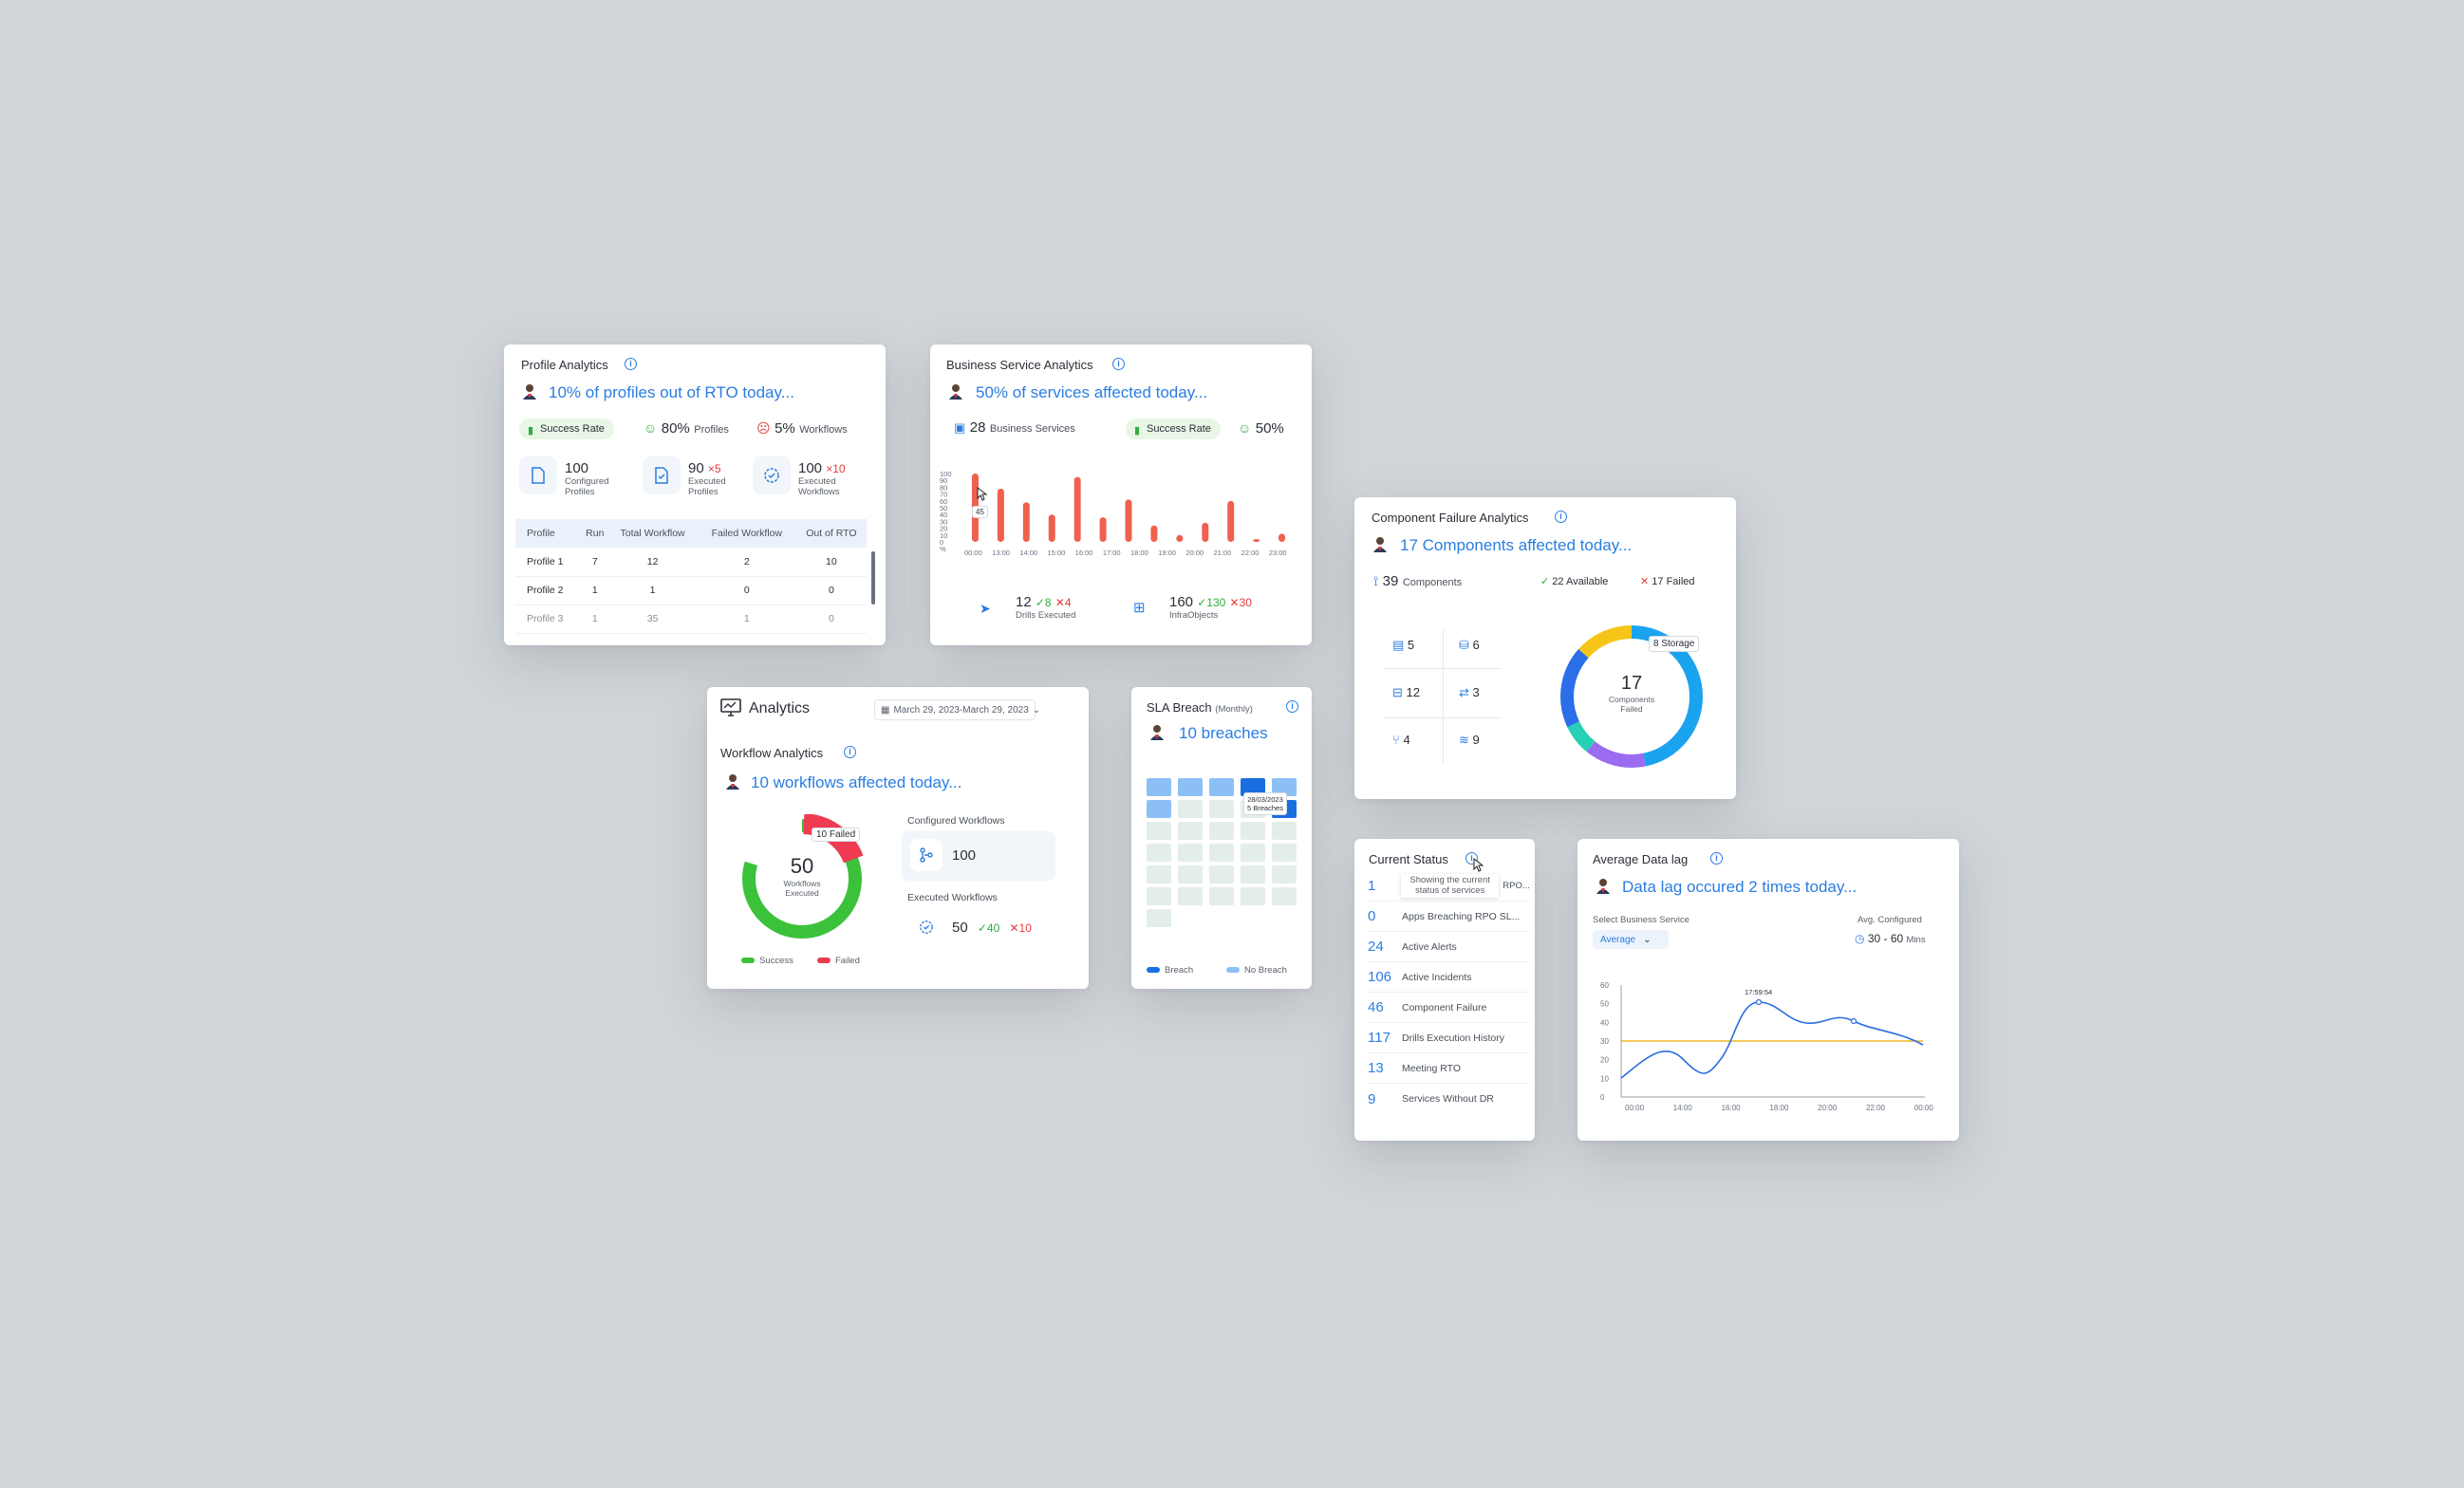 The height and width of the screenshot is (1488, 2464). What do you see at coordinates (1137, 431) in the screenshot?
I see `bar-chart-icon: ▮` at bounding box center [1137, 431].